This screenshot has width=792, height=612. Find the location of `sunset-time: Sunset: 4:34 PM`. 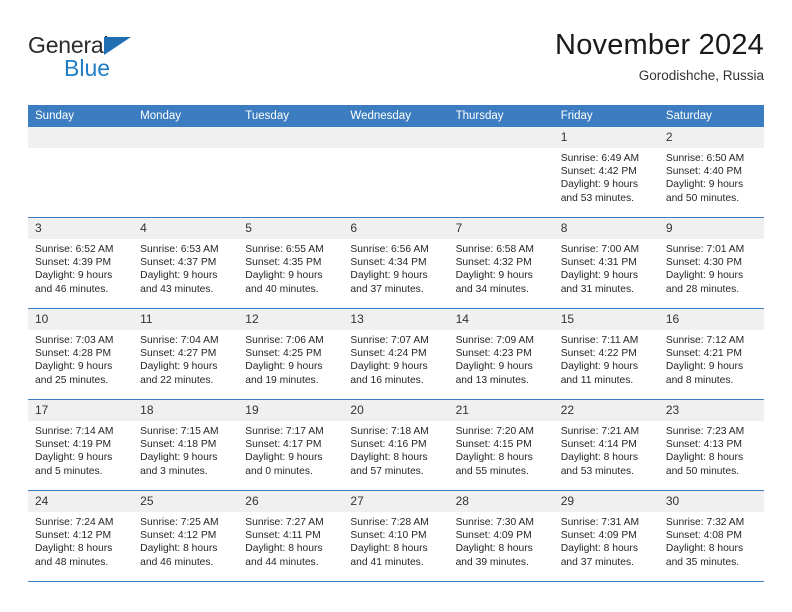

sunset-time: Sunset: 4:34 PM is located at coordinates (388, 263).